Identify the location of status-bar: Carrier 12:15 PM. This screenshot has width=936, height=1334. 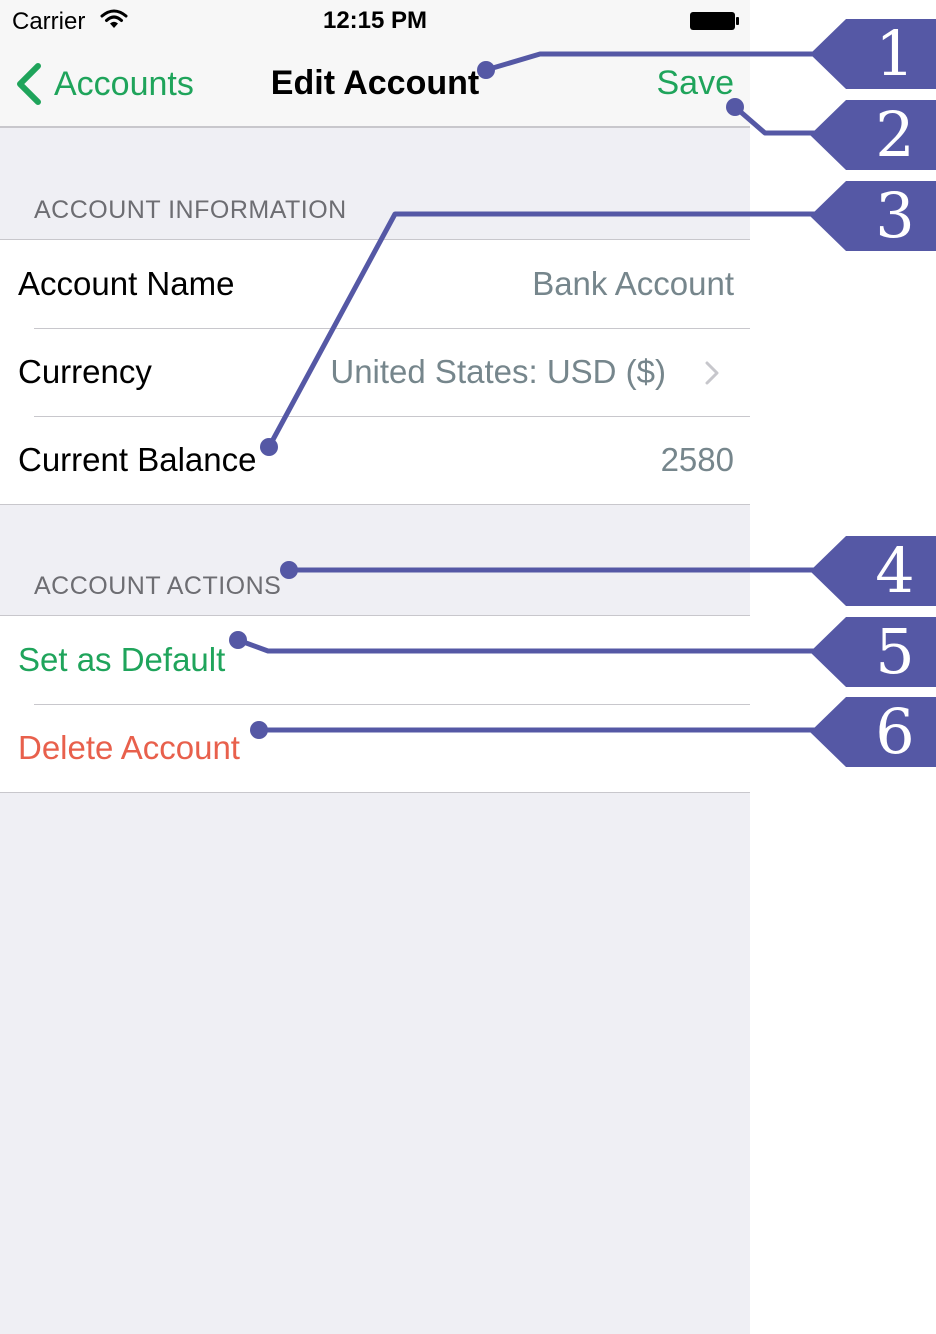
(375, 20).